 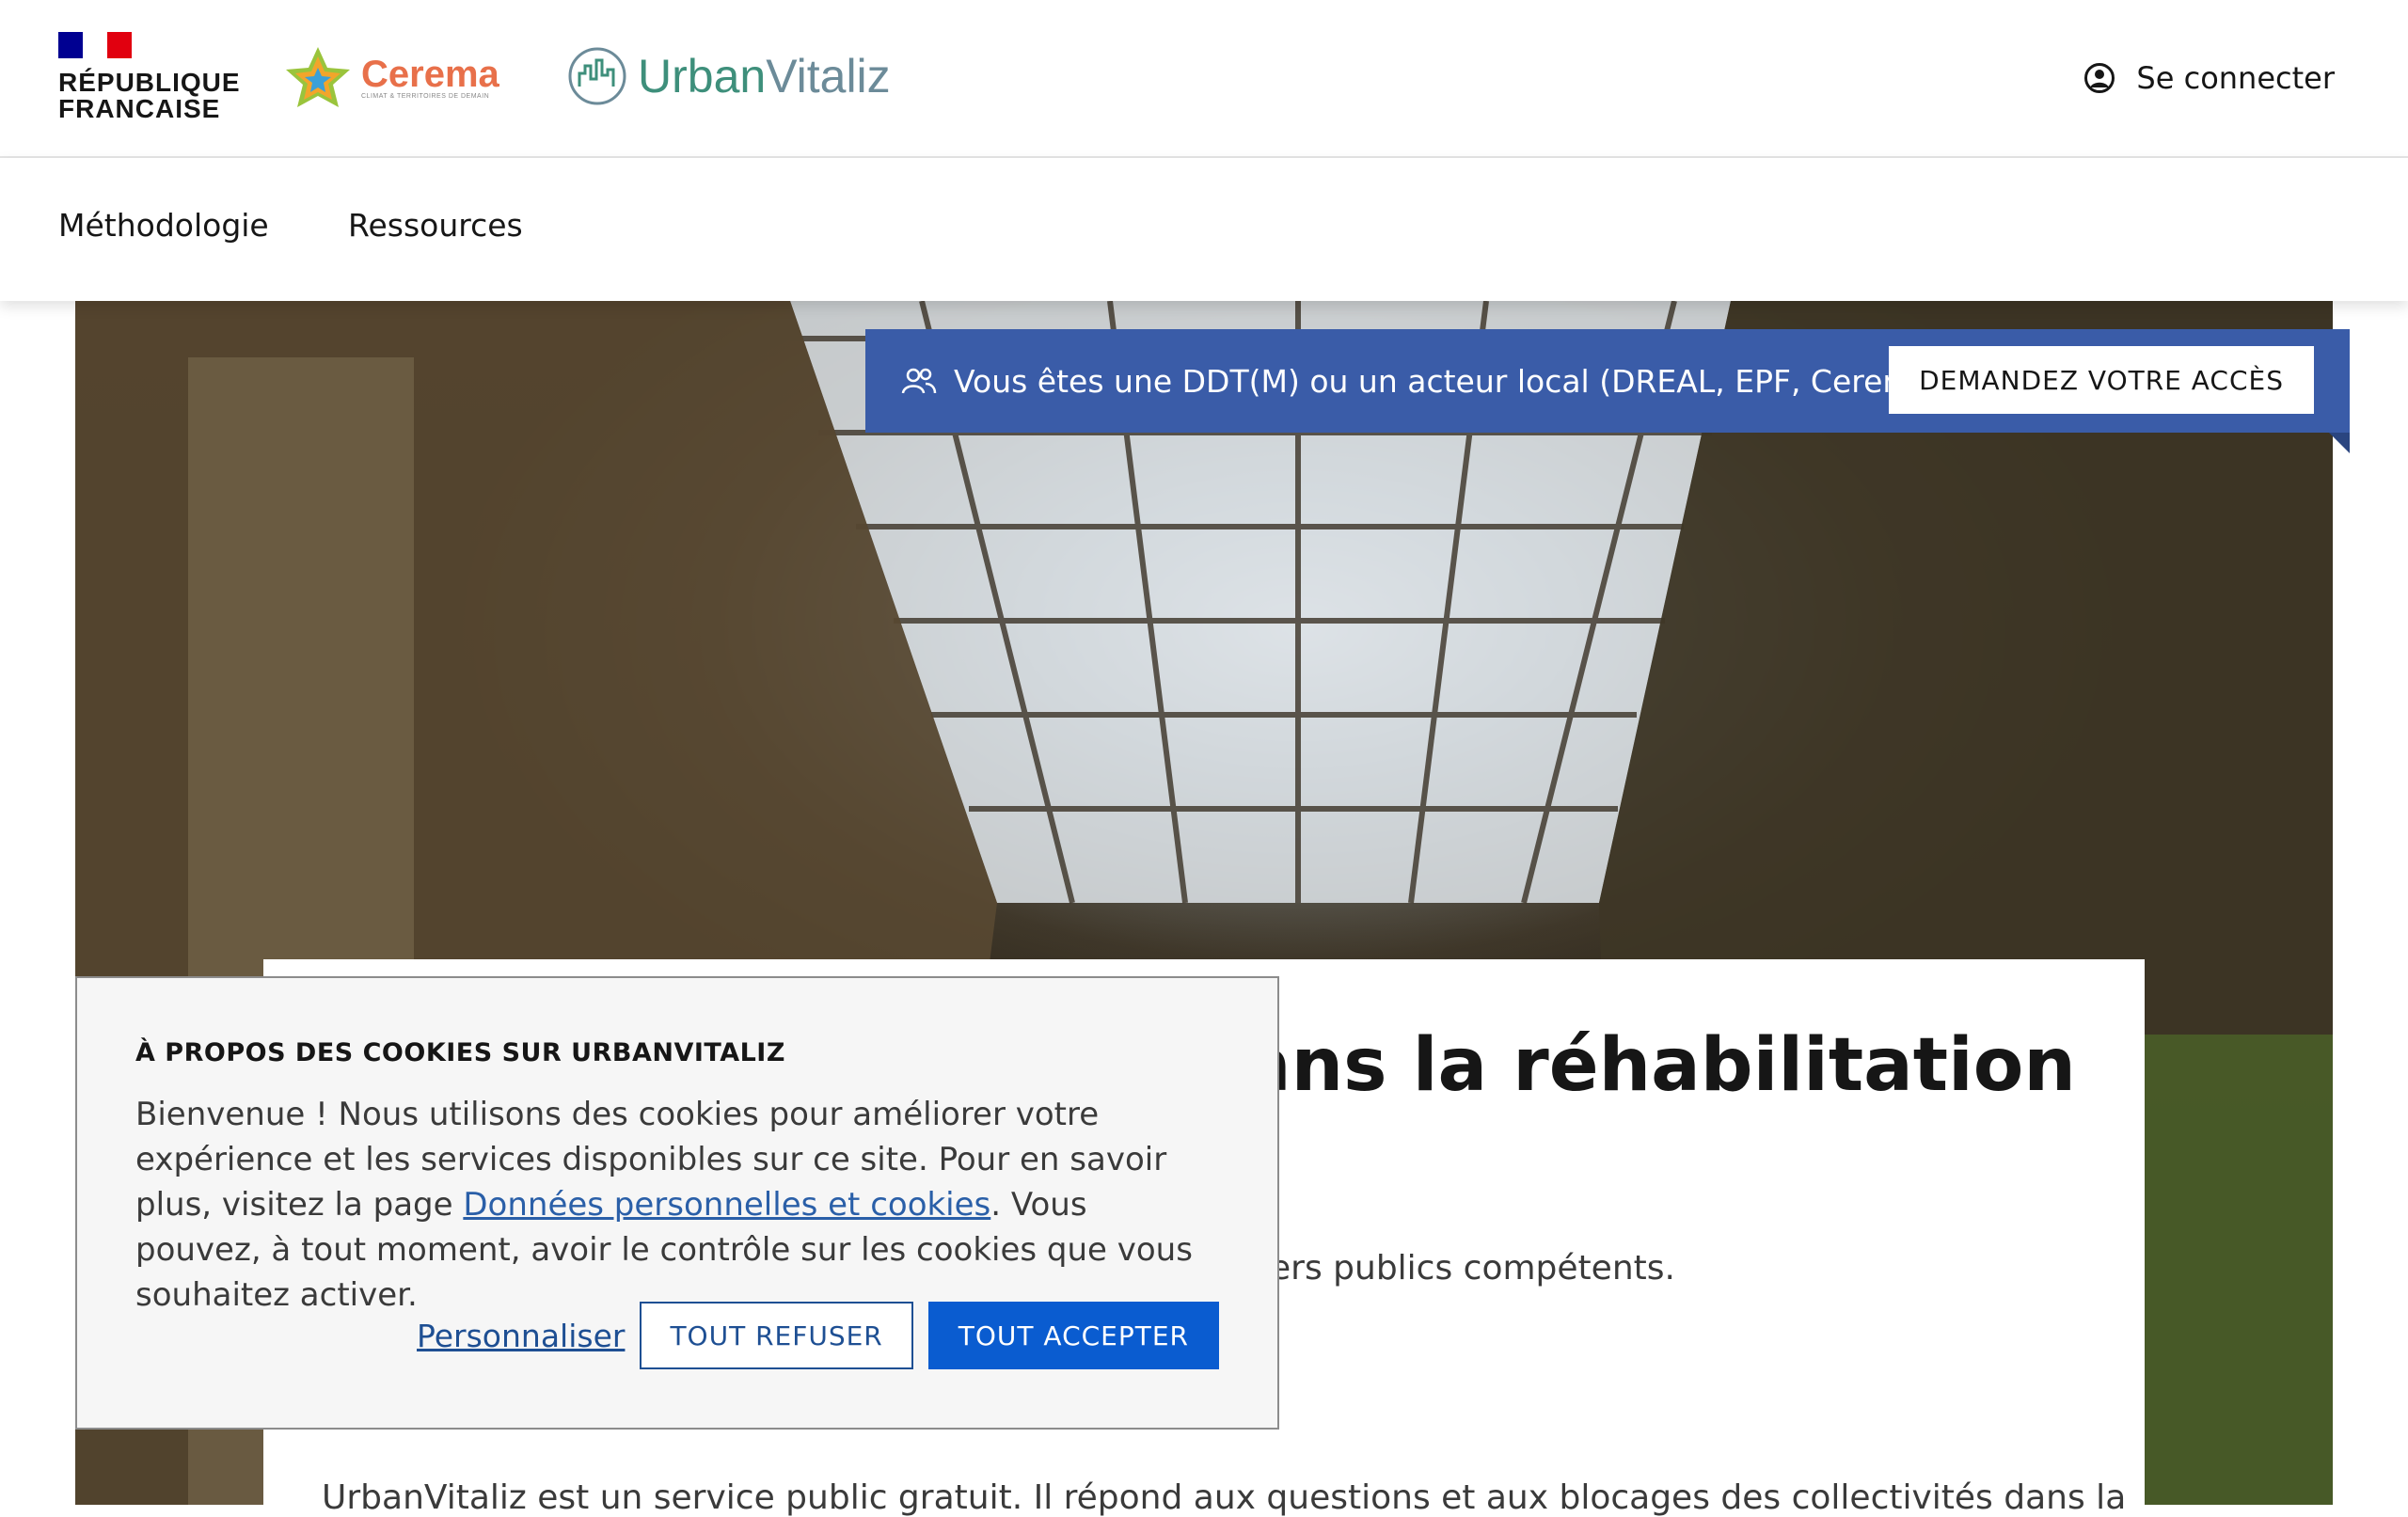 What do you see at coordinates (140, 108) in the screenshot?
I see `rf-line-2: FRANCAISE` at bounding box center [140, 108].